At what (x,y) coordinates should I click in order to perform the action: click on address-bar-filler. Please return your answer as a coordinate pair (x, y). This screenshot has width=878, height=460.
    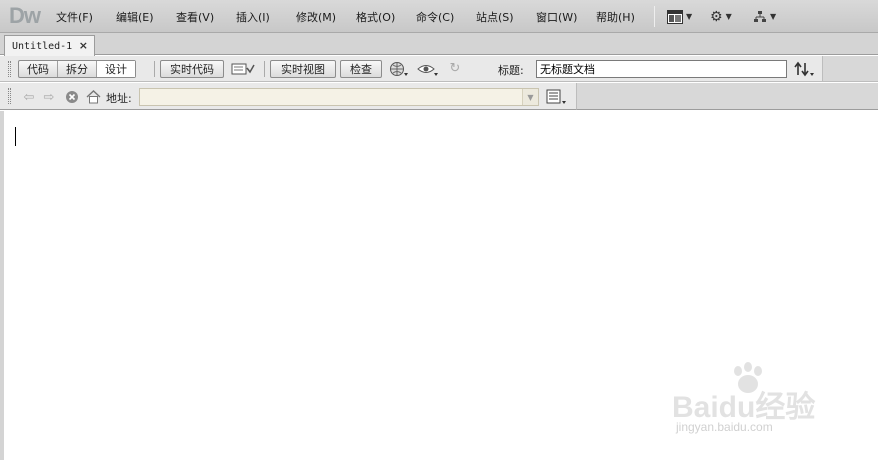
    Looking at the image, I should click on (727, 96).